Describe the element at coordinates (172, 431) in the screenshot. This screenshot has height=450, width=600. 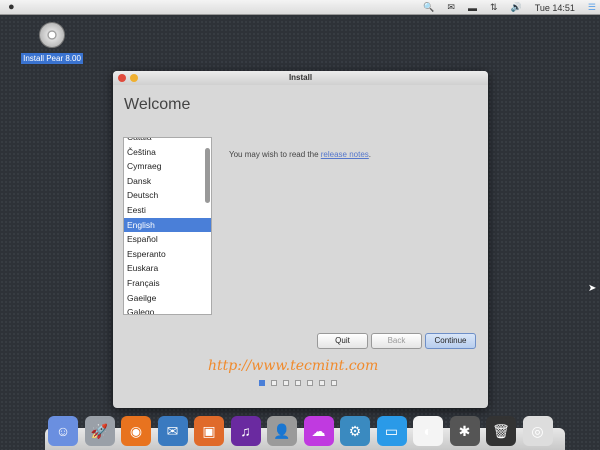
I see `dock-thunderbird-icon: ✉` at that location.